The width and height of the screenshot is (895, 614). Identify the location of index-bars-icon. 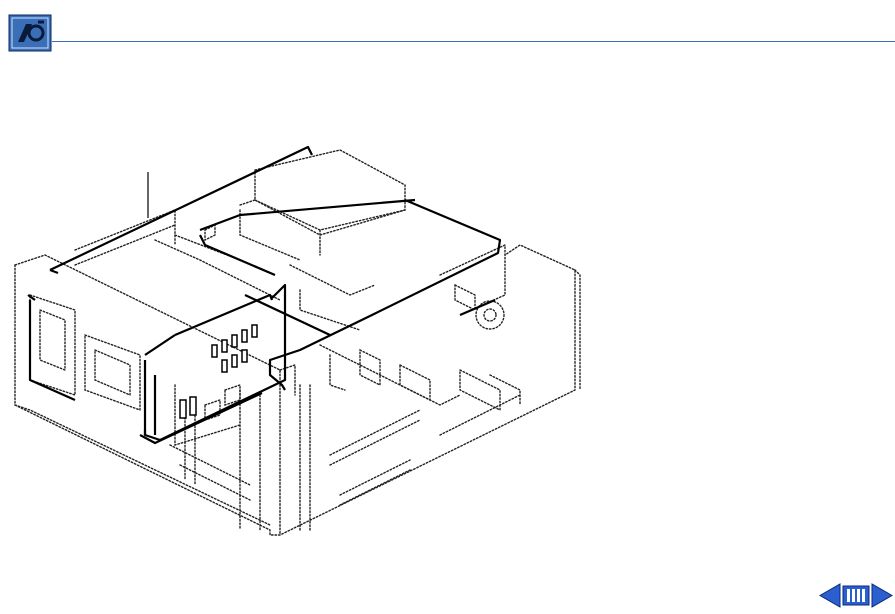
(856, 595).